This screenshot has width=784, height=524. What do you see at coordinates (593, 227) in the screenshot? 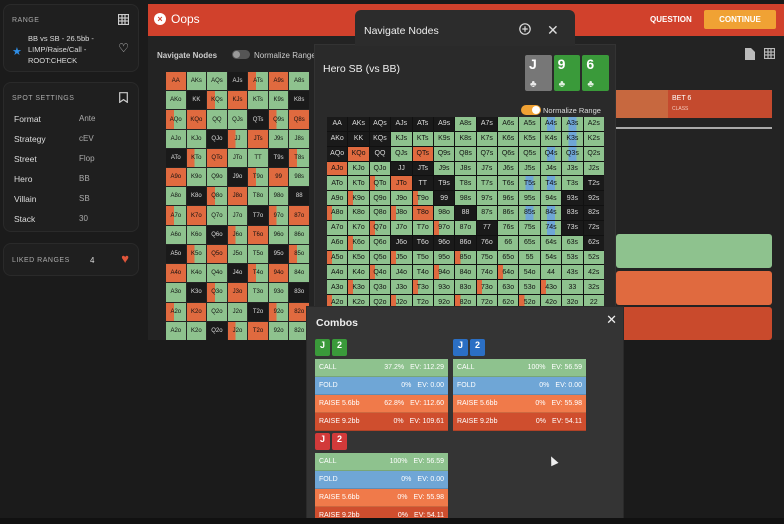
I see `hand-cell: 72s` at bounding box center [593, 227].